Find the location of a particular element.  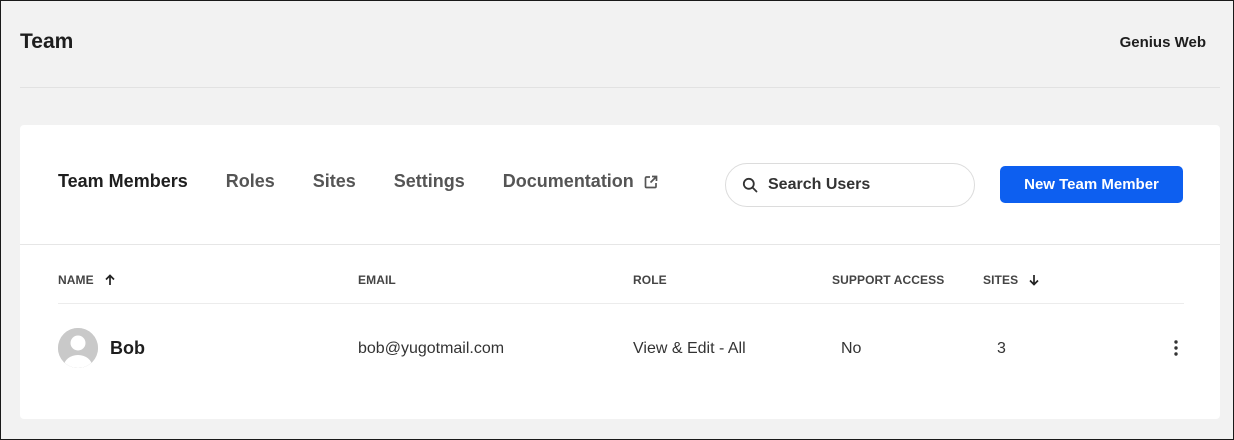

tab-sites: Sites is located at coordinates (334, 181).